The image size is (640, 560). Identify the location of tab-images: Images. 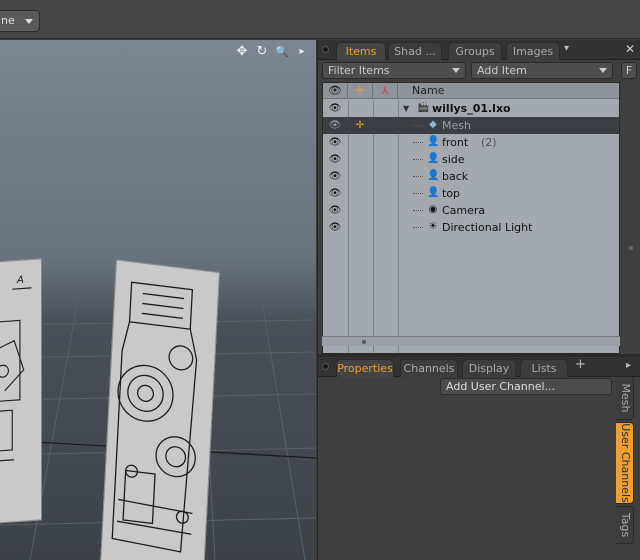
(533, 51).